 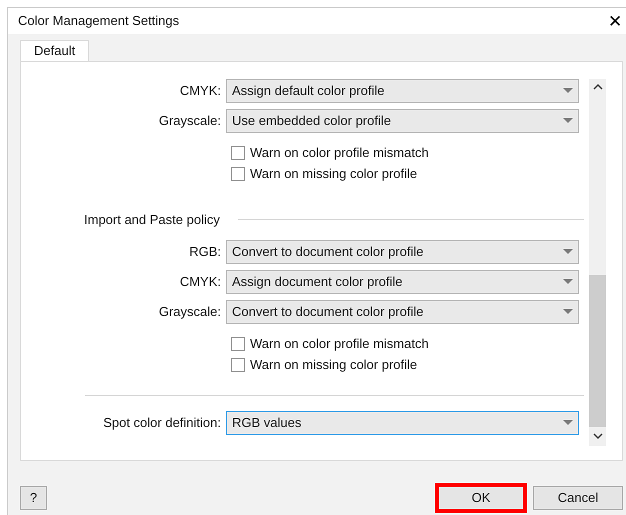 What do you see at coordinates (597, 262) in the screenshot?
I see `scrollbar` at bounding box center [597, 262].